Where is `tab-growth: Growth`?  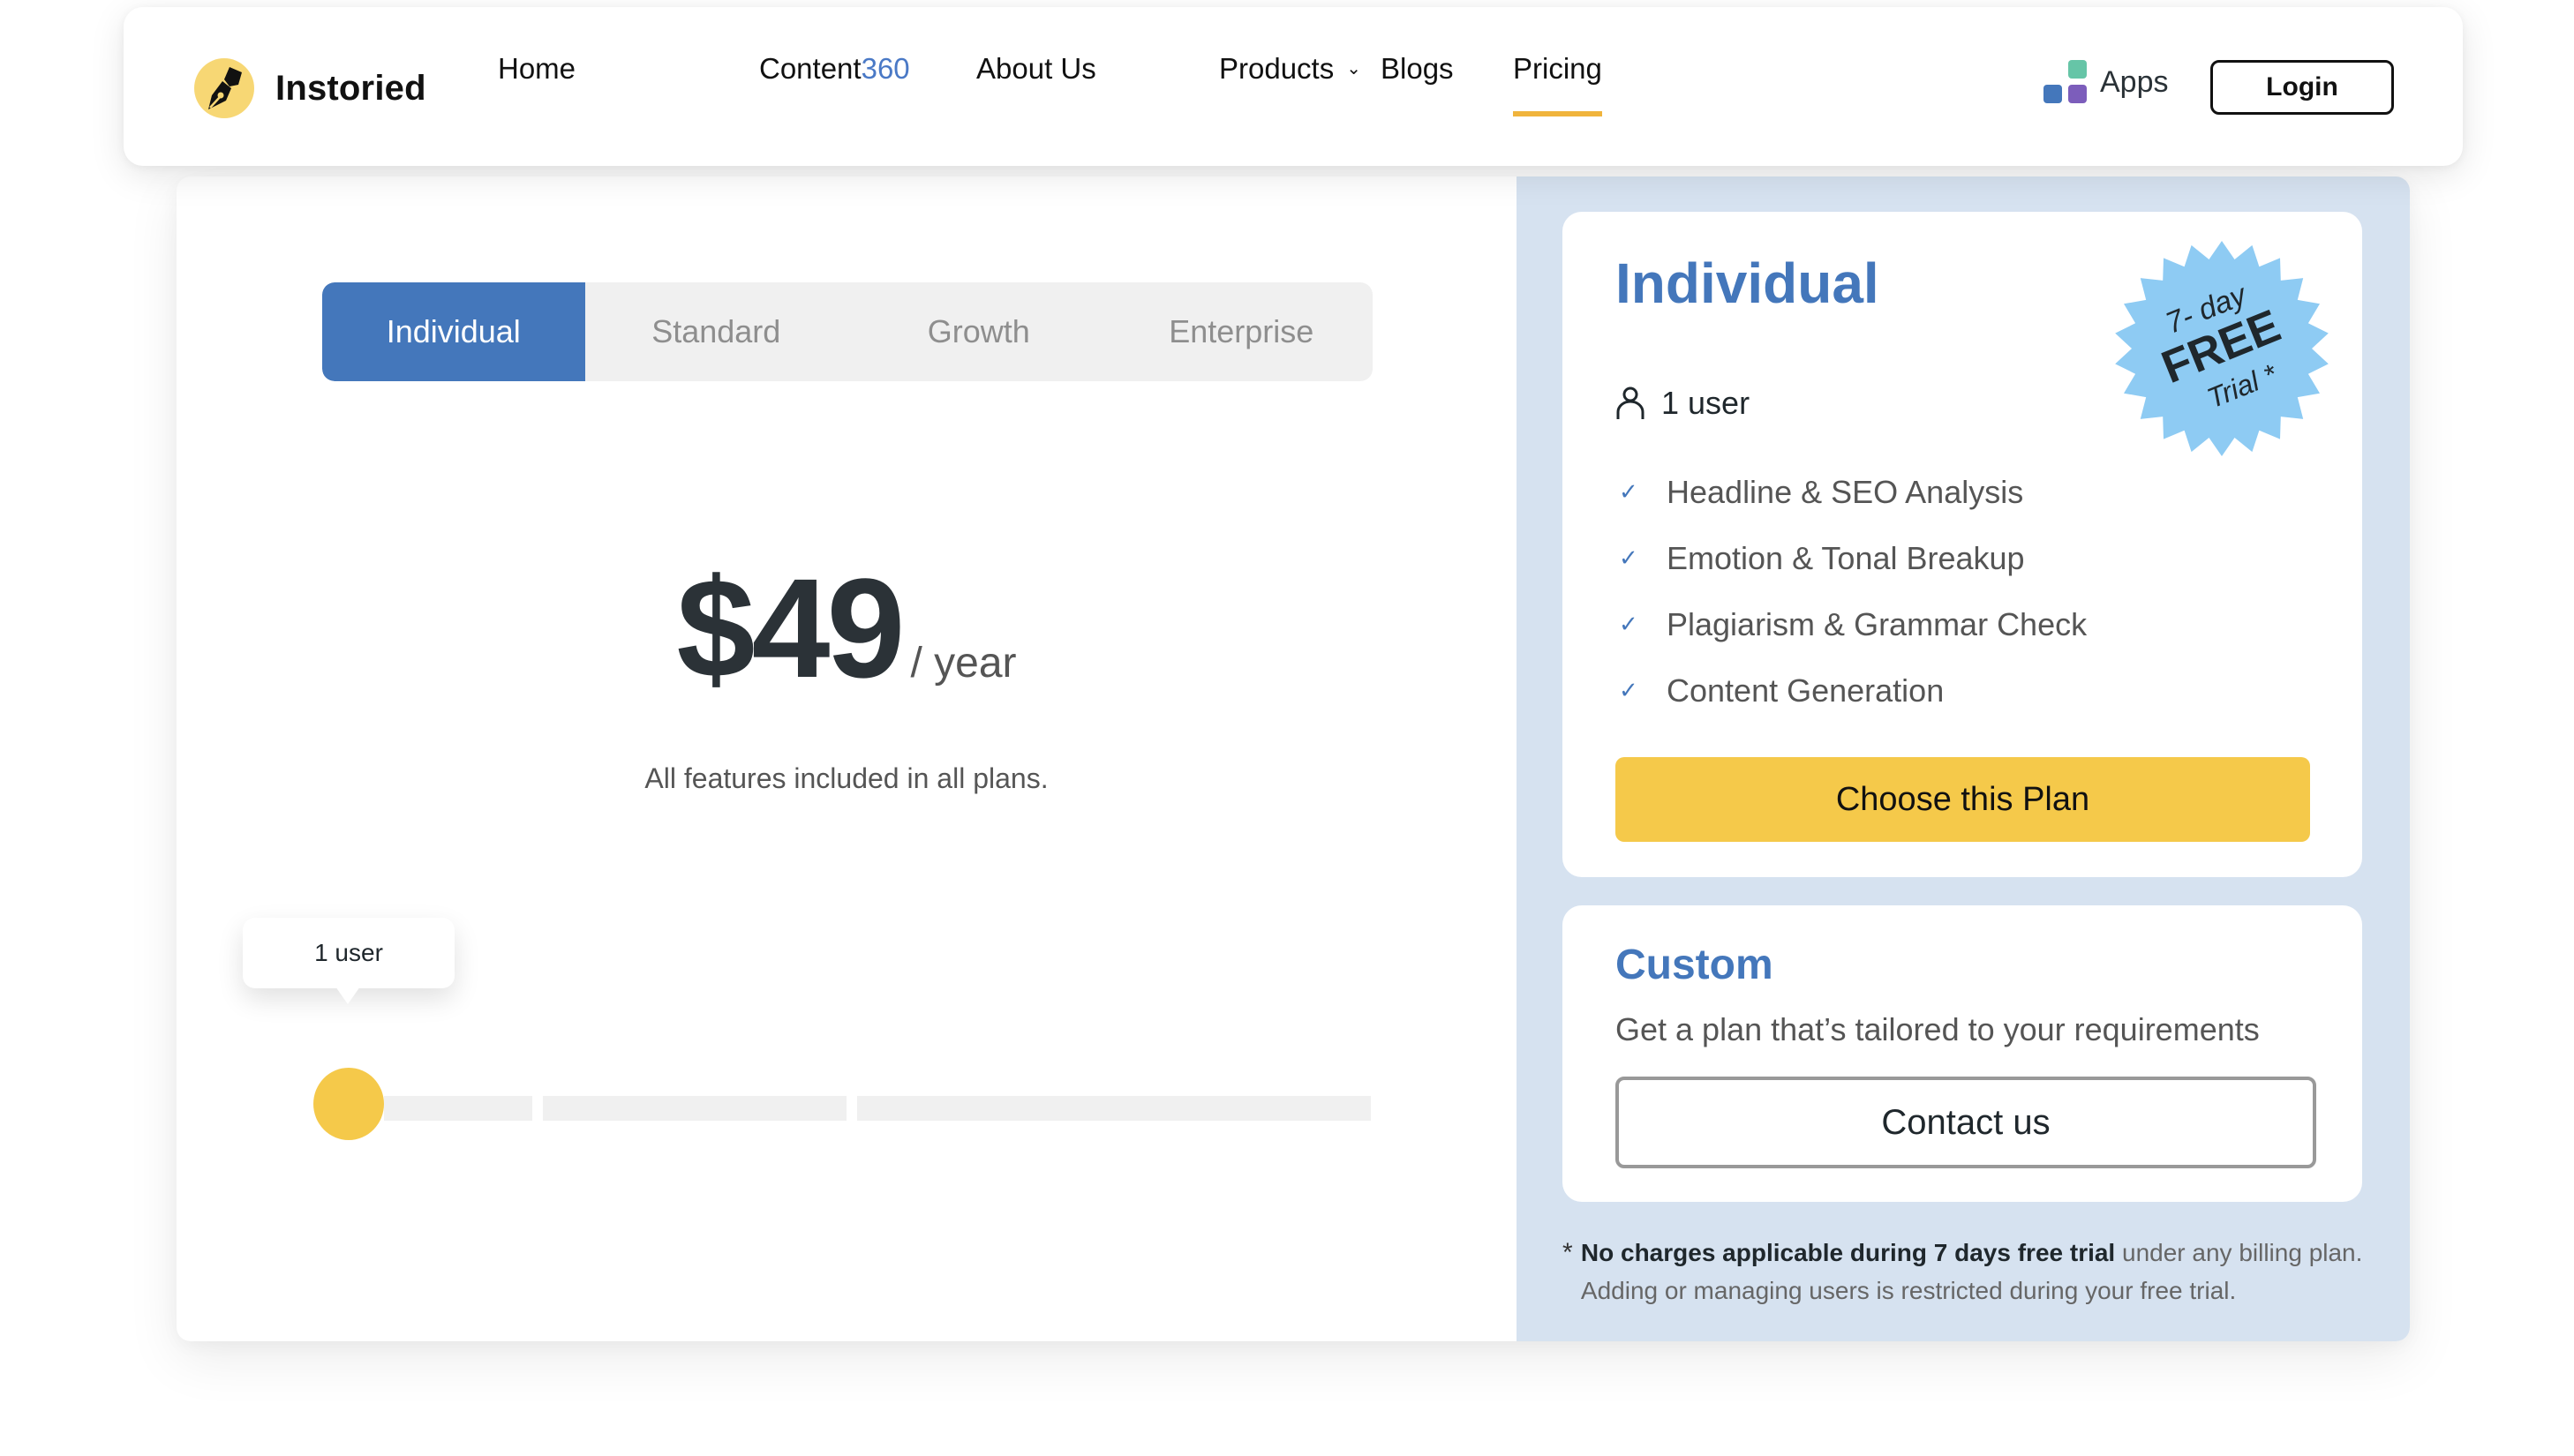 tab-growth: Growth is located at coordinates (979, 331).